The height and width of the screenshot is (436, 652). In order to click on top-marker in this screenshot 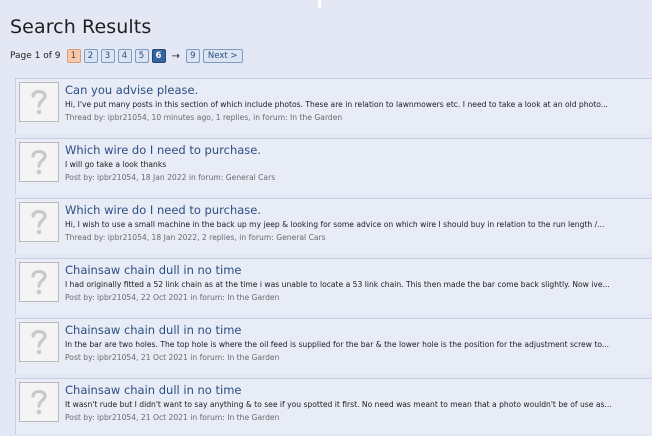, I will do `click(319, 4)`.